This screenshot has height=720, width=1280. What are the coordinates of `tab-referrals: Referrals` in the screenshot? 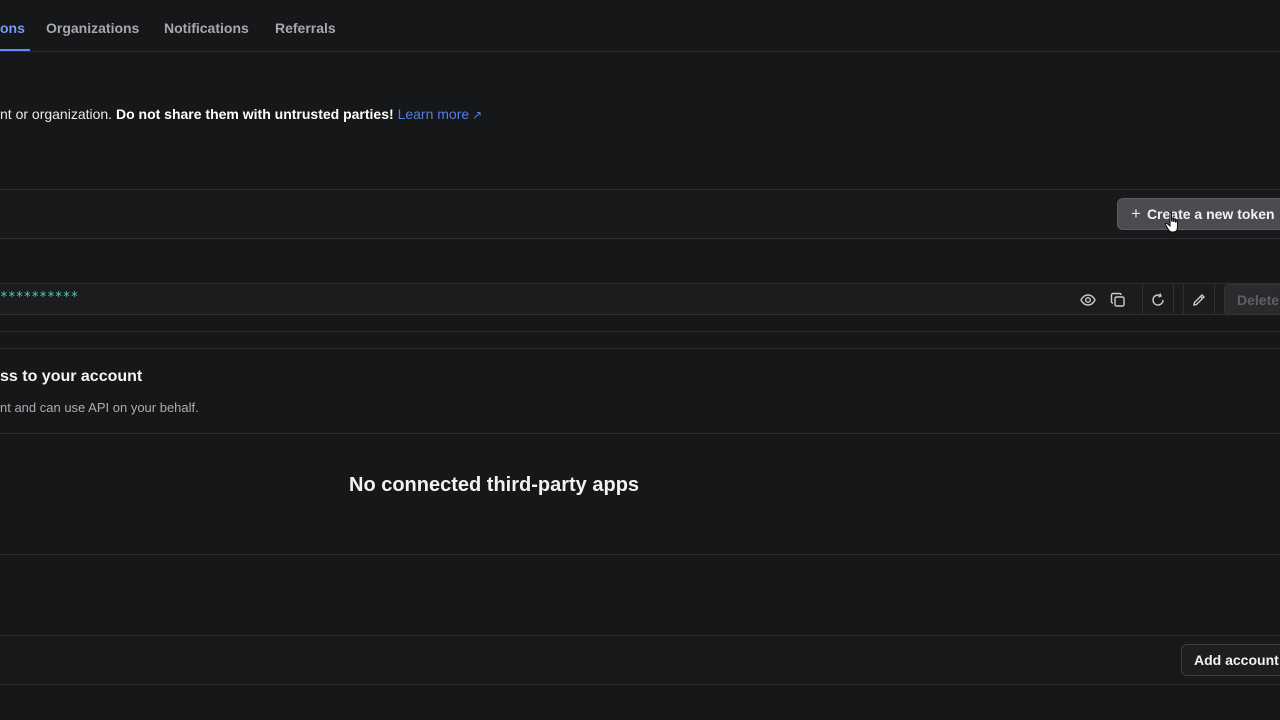 It's located at (305, 28).